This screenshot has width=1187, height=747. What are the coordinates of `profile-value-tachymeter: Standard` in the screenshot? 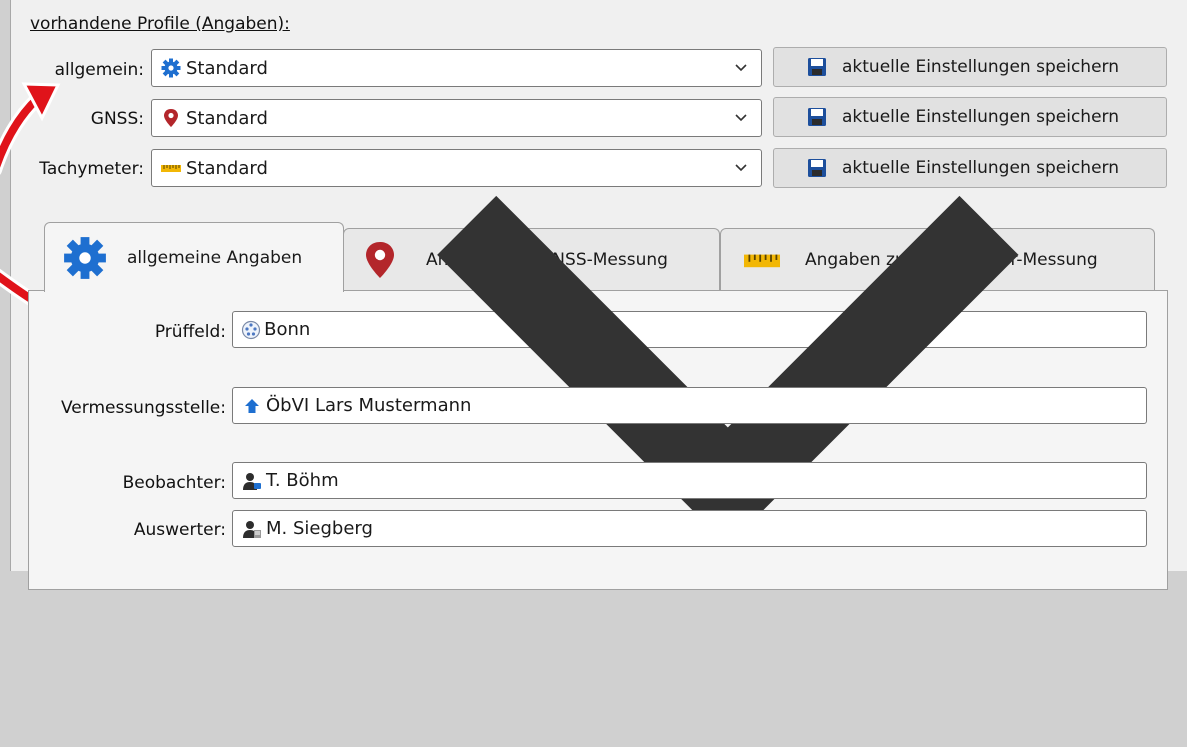 It's located at (227, 168).